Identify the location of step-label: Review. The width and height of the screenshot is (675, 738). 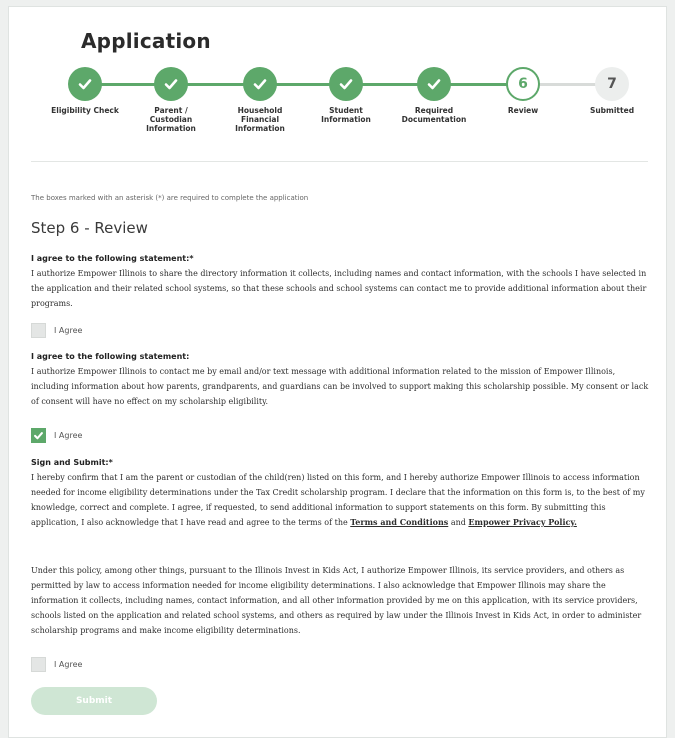
(523, 110).